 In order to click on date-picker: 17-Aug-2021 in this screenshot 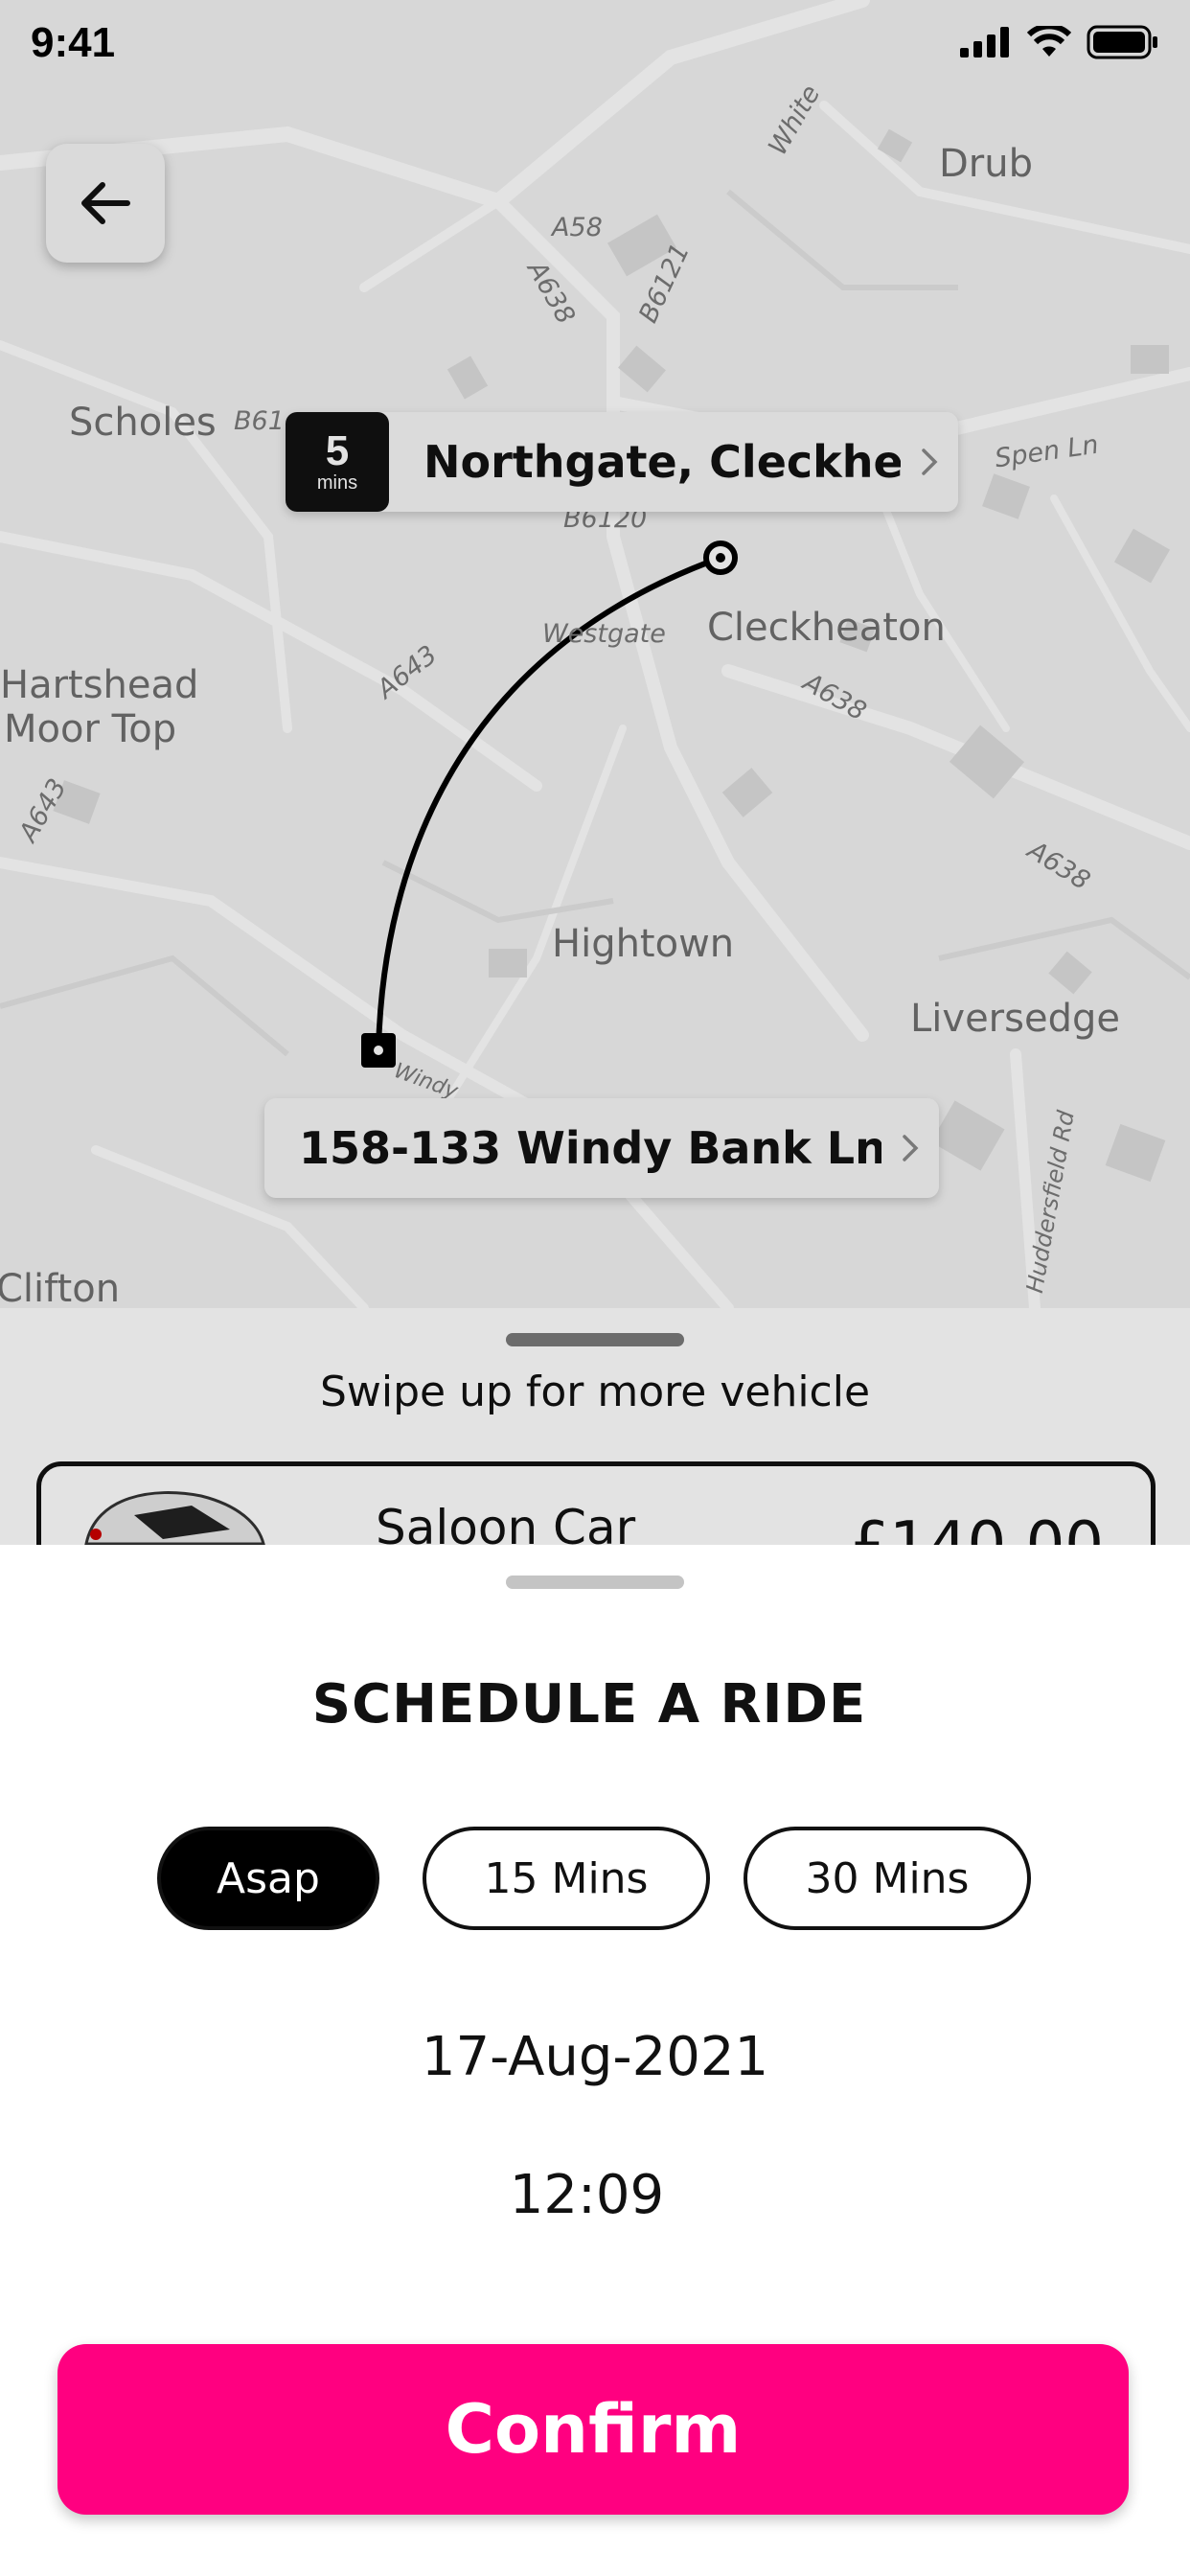, I will do `click(595, 2057)`.